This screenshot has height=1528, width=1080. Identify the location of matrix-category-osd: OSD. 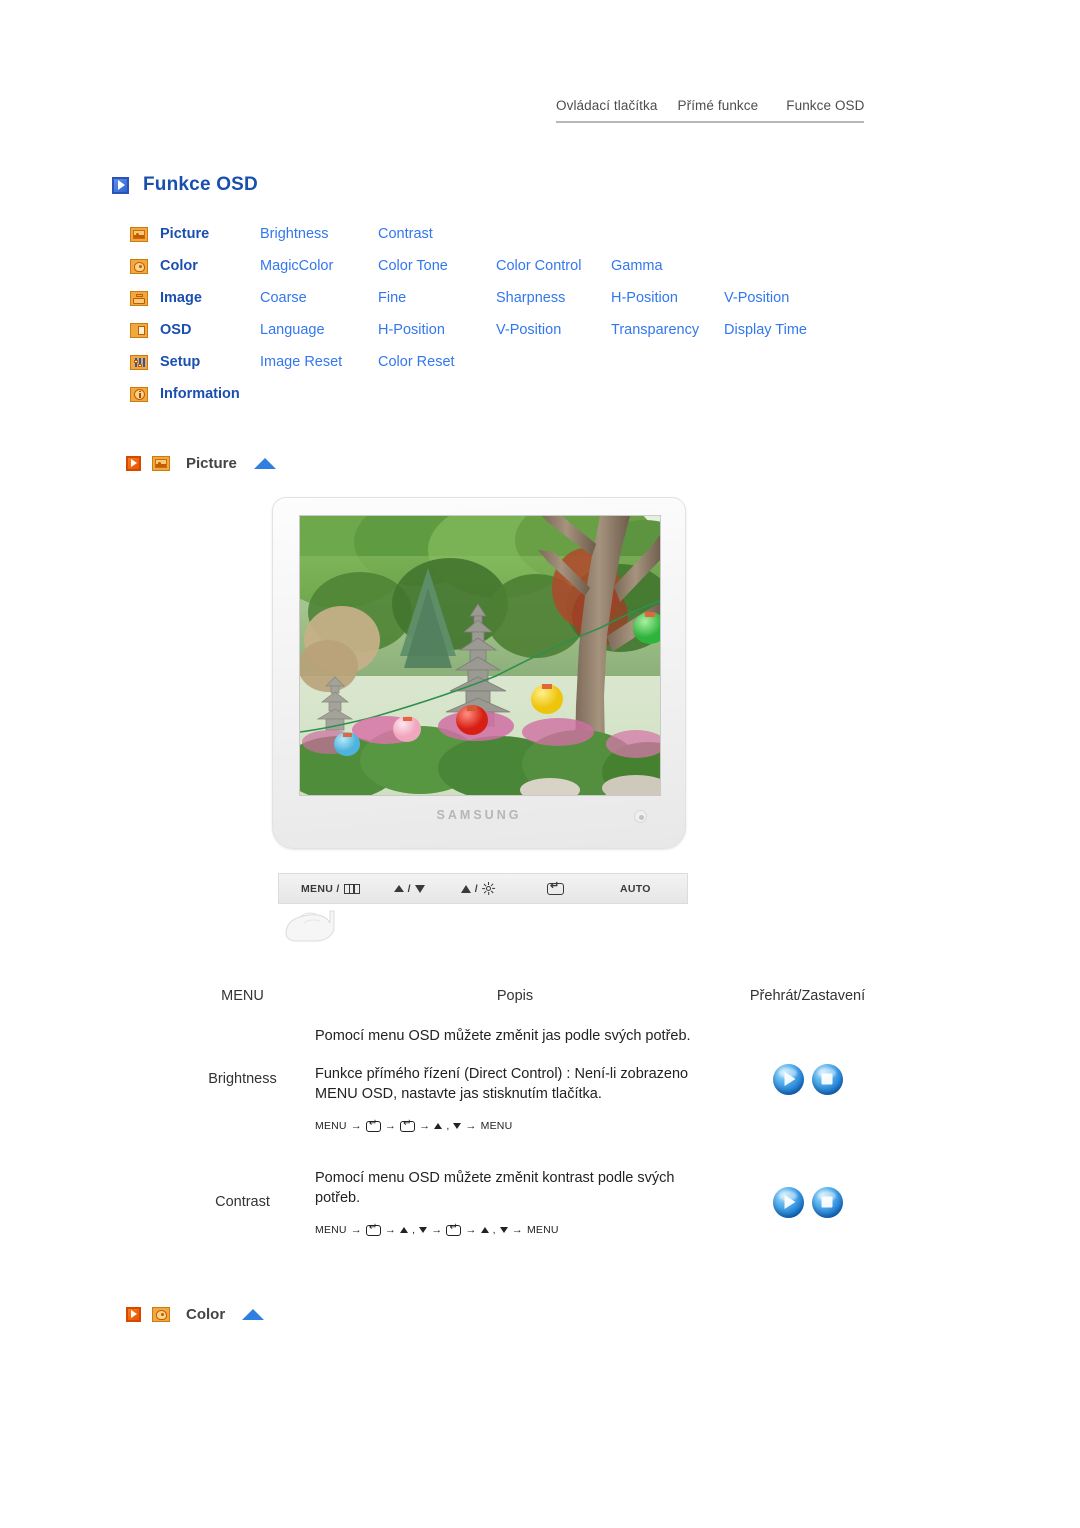
(195, 330).